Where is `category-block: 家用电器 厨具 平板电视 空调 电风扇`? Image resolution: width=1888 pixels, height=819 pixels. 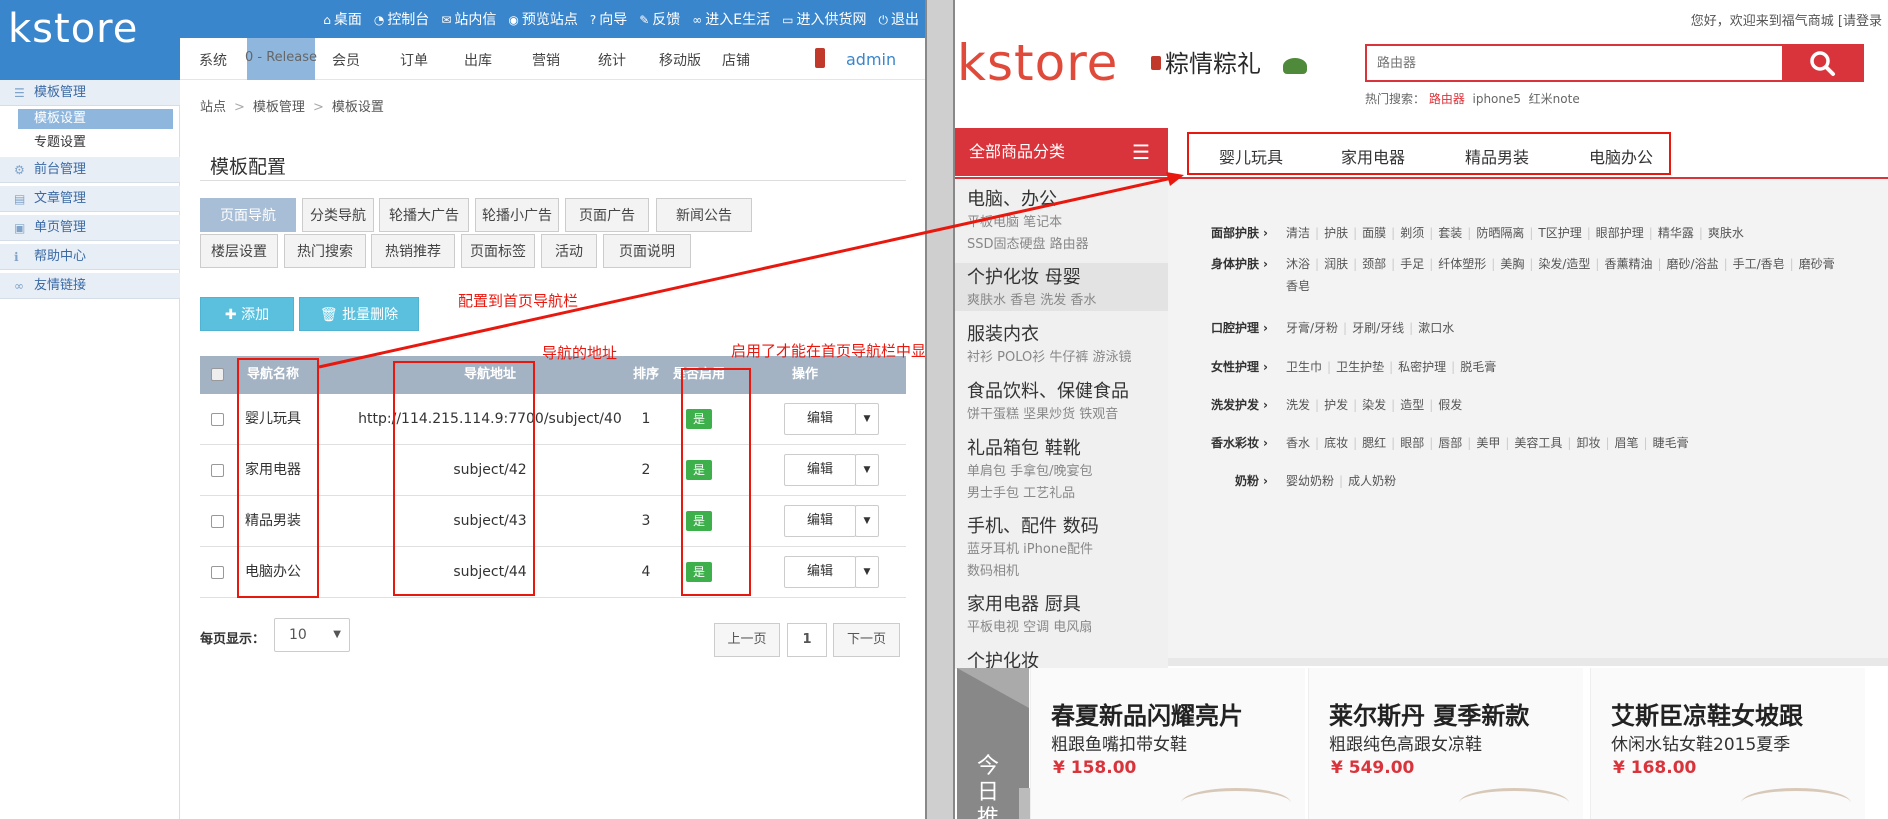
category-block: 家用电器 厨具 平板电视 空调 电风扇 is located at coordinates (1061, 614).